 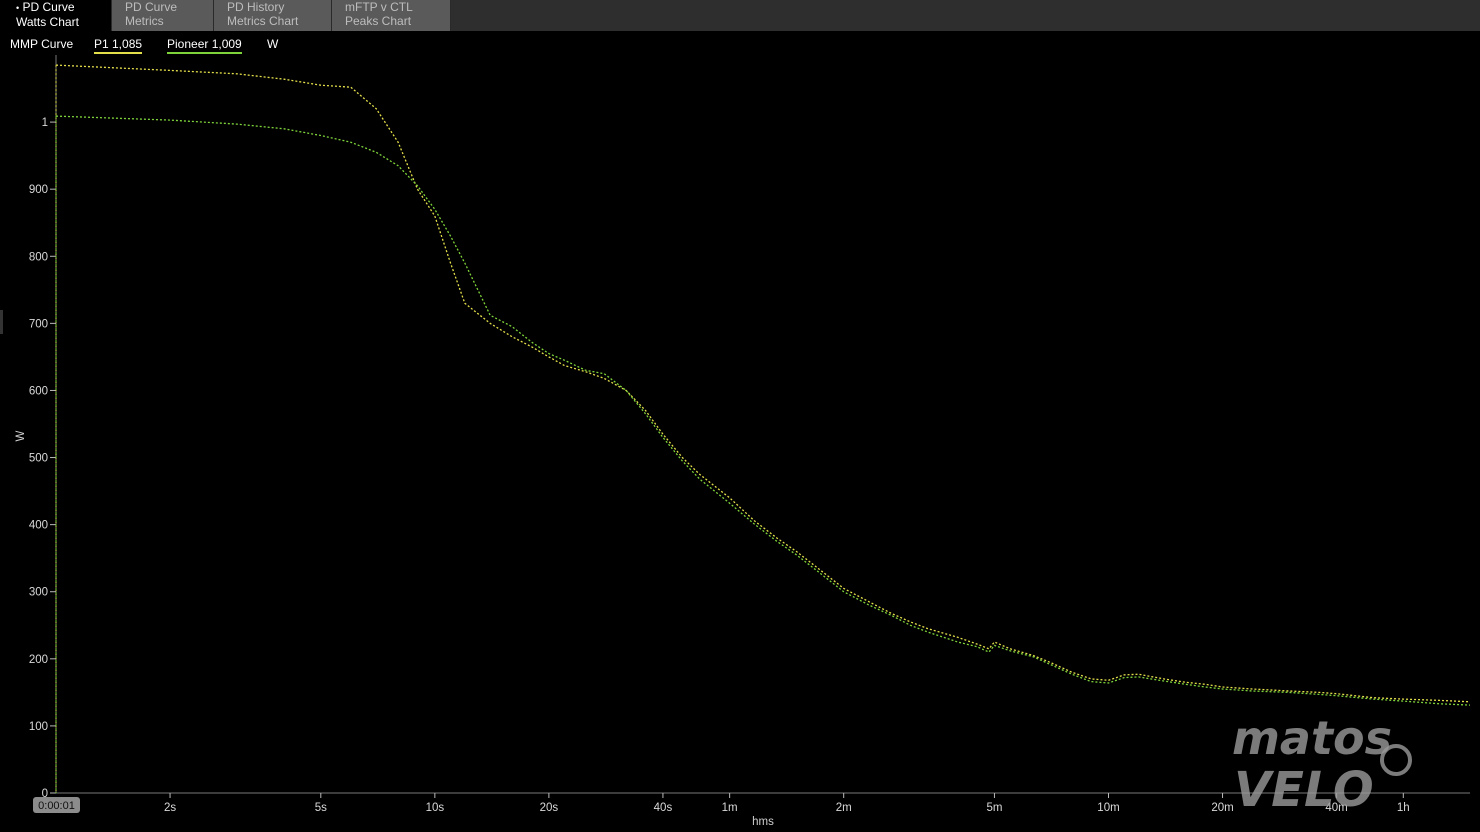 I want to click on x-tick-label: 2m, so click(x=844, y=808).